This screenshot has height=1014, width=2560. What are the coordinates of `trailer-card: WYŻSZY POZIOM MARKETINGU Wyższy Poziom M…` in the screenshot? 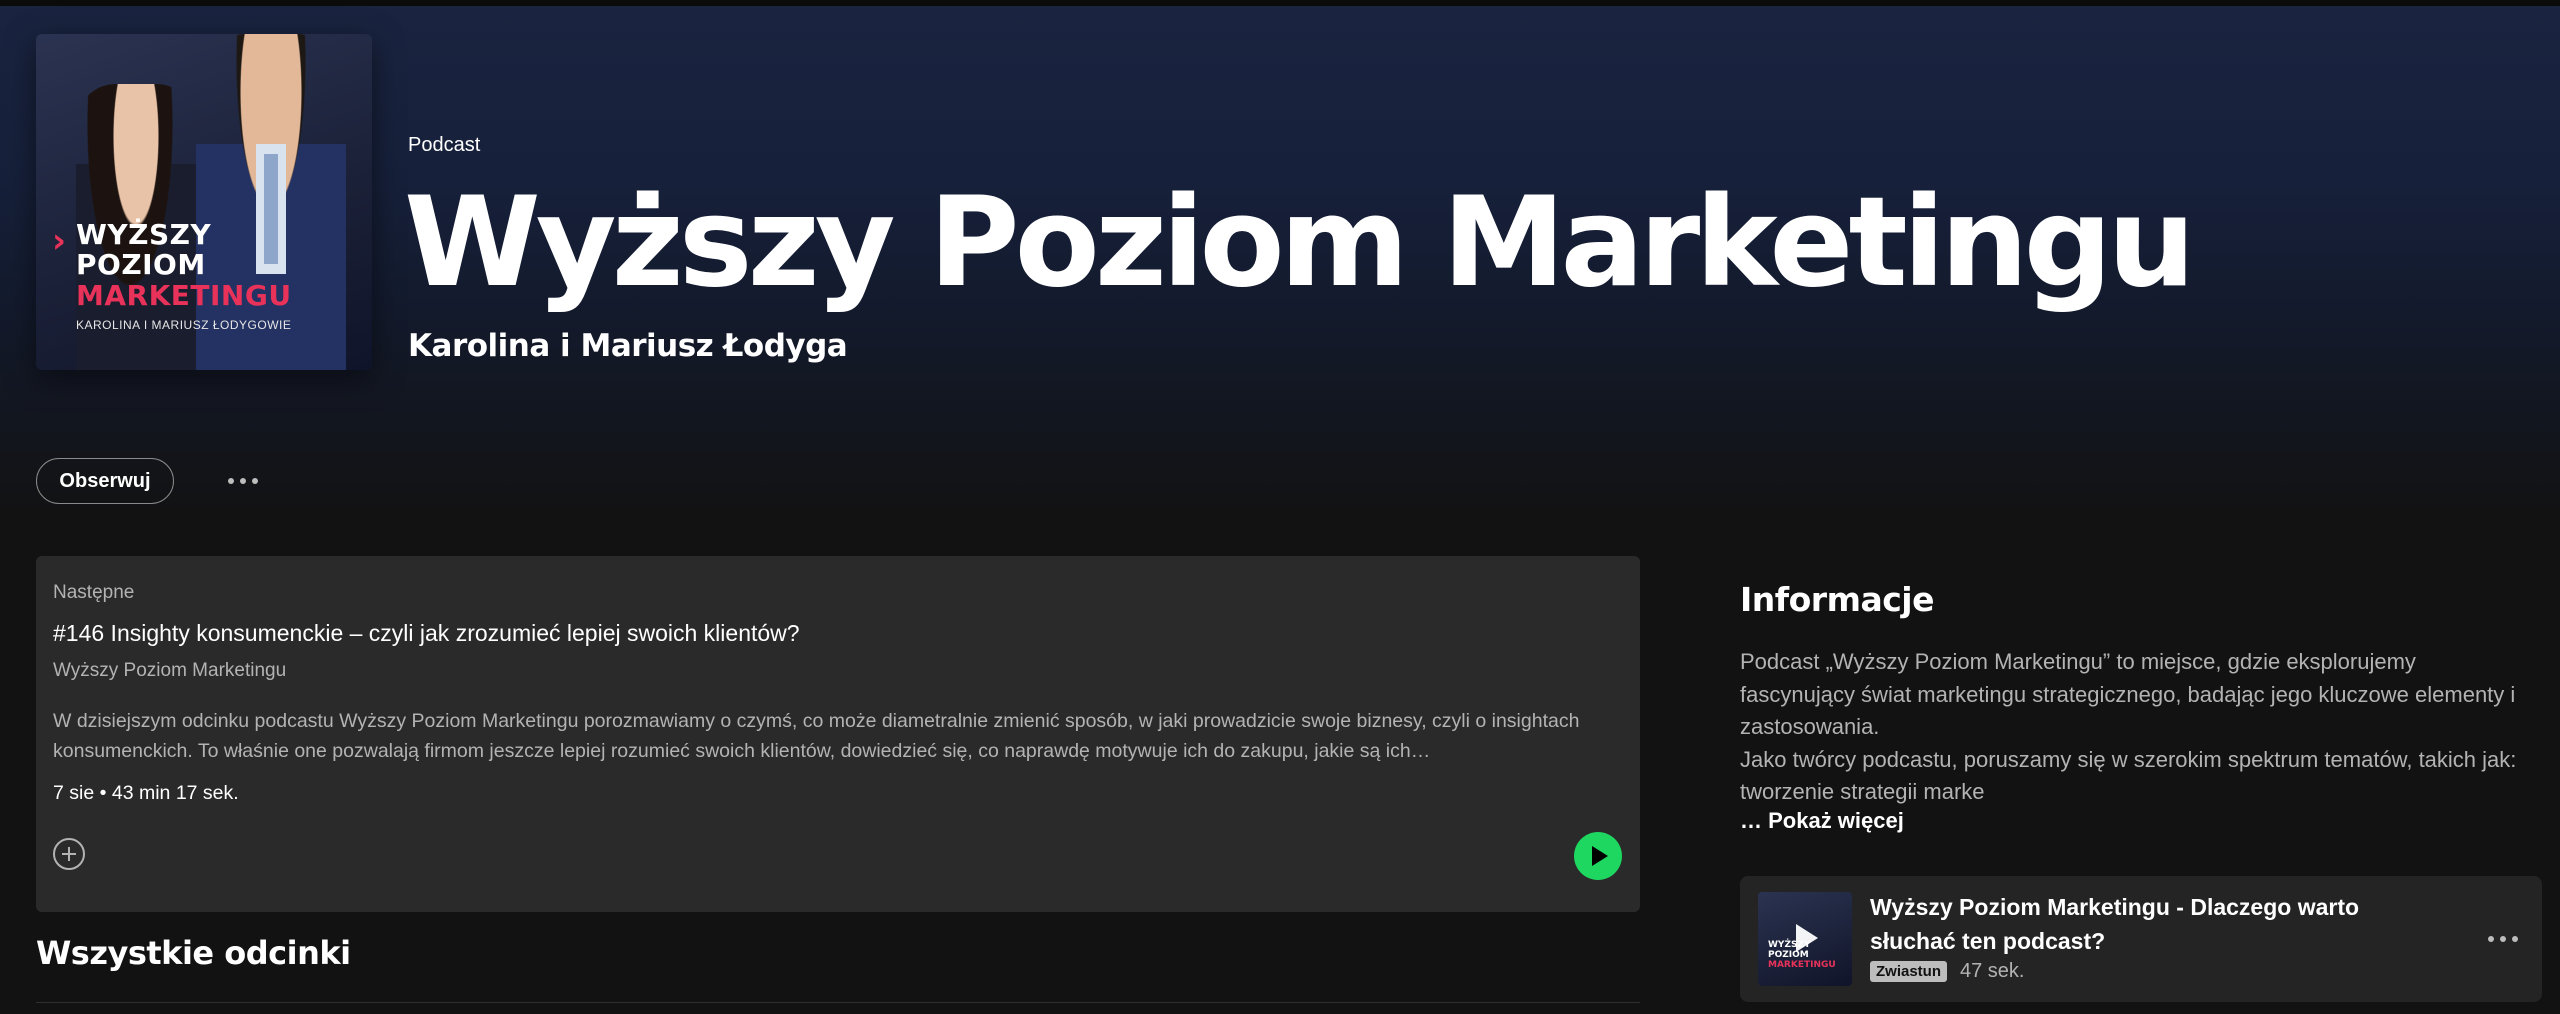 It's located at (2141, 939).